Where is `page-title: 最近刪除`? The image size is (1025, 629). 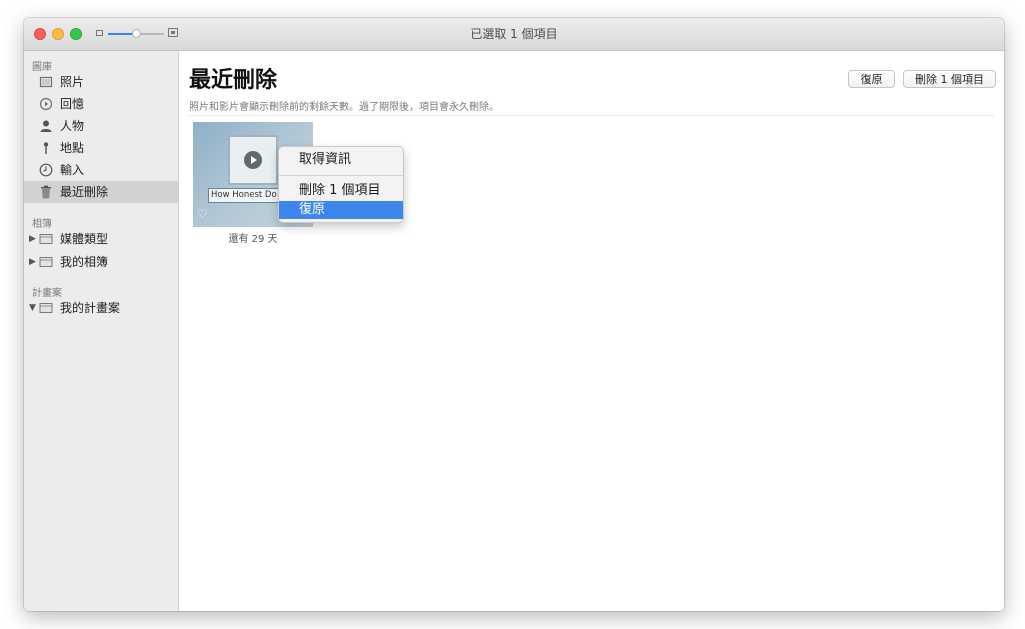
page-title: 最近刪除 is located at coordinates (233, 80).